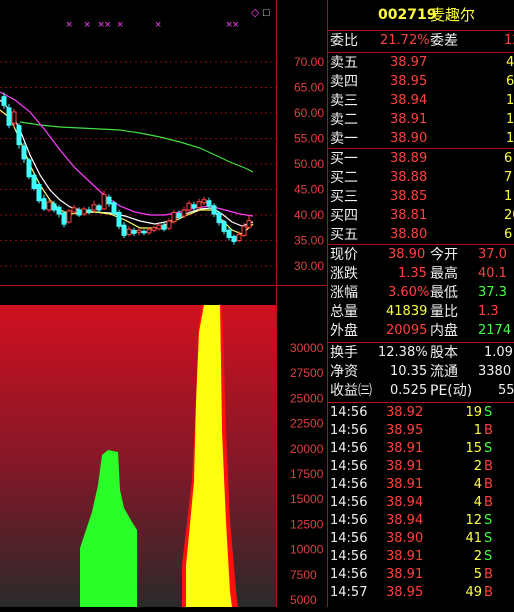  I want to click on volume-tick-label: 15000, so click(307, 499).